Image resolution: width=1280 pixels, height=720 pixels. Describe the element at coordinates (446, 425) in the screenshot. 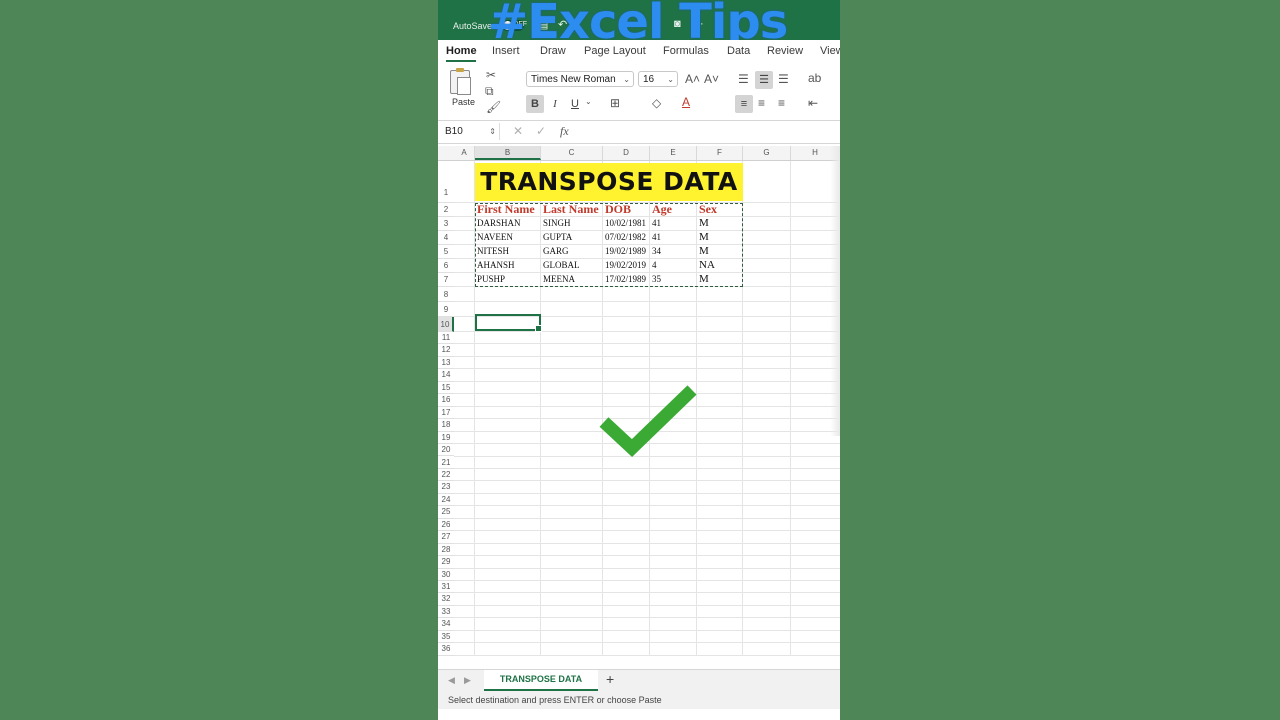

I see `row-header-18: 18` at that location.